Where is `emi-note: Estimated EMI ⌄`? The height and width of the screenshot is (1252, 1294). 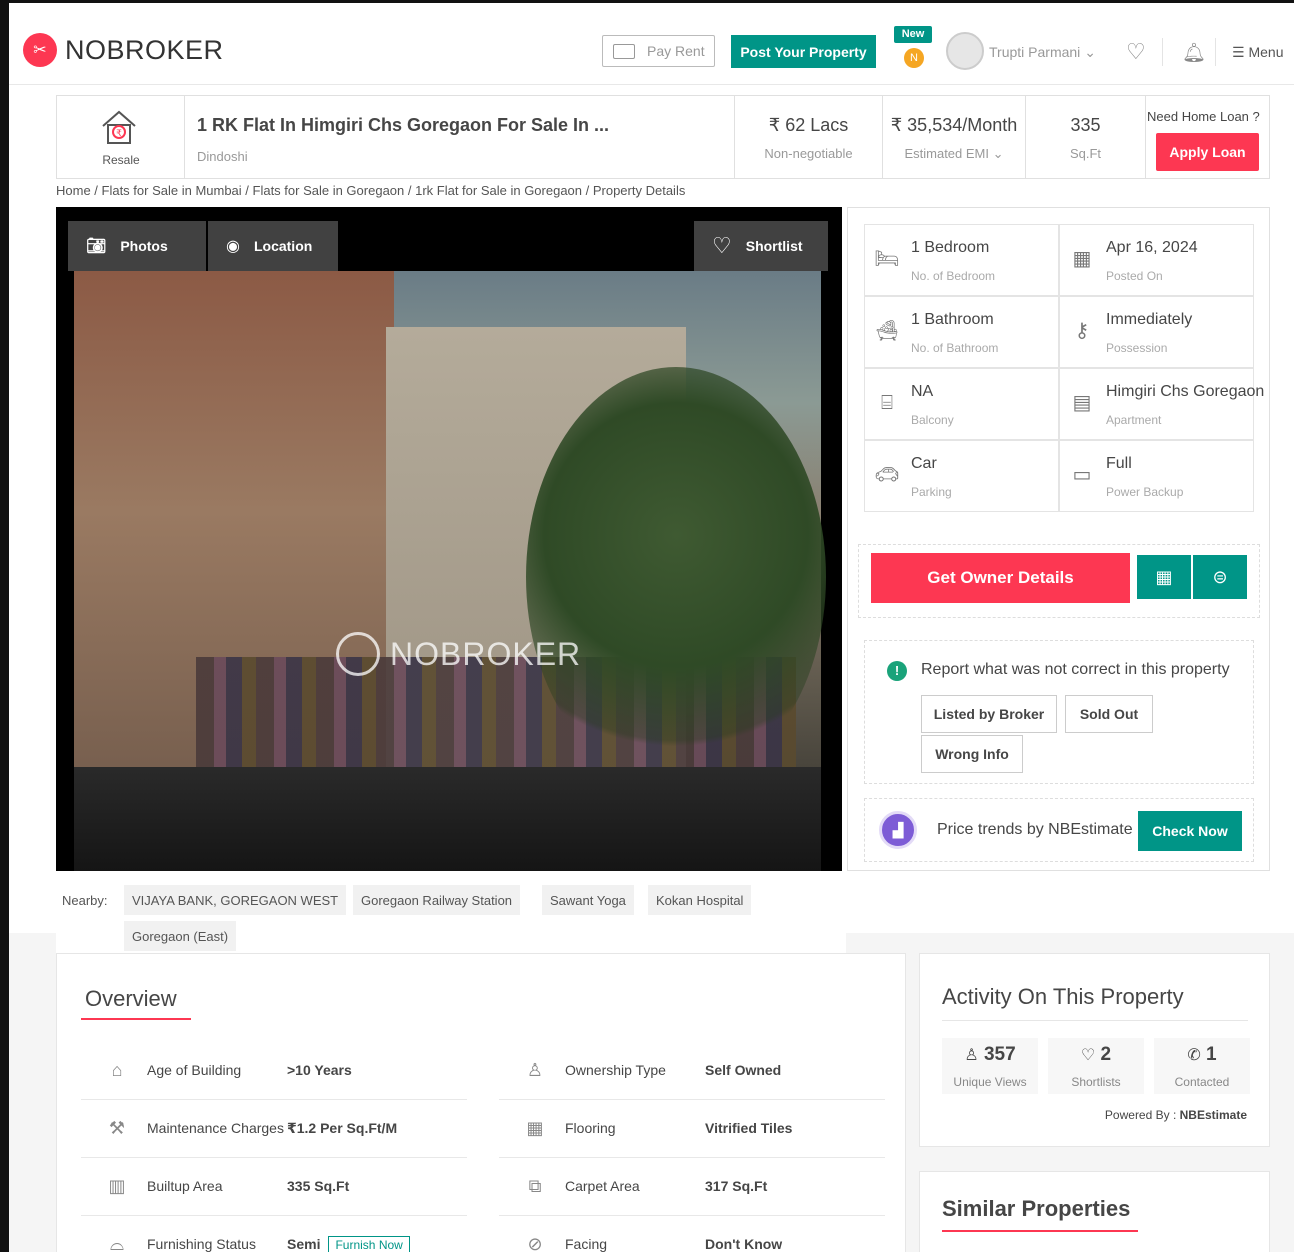 emi-note: Estimated EMI ⌄ is located at coordinates (954, 153).